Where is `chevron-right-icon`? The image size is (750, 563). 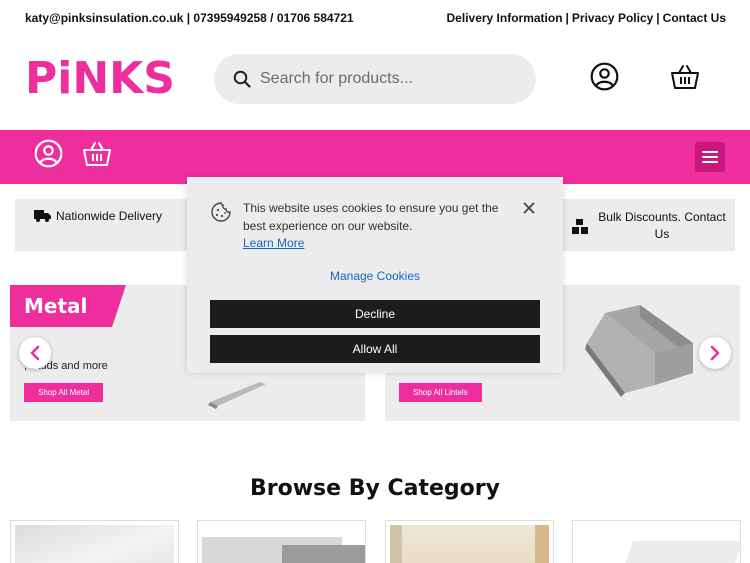
chevron-right-icon is located at coordinates (715, 353).